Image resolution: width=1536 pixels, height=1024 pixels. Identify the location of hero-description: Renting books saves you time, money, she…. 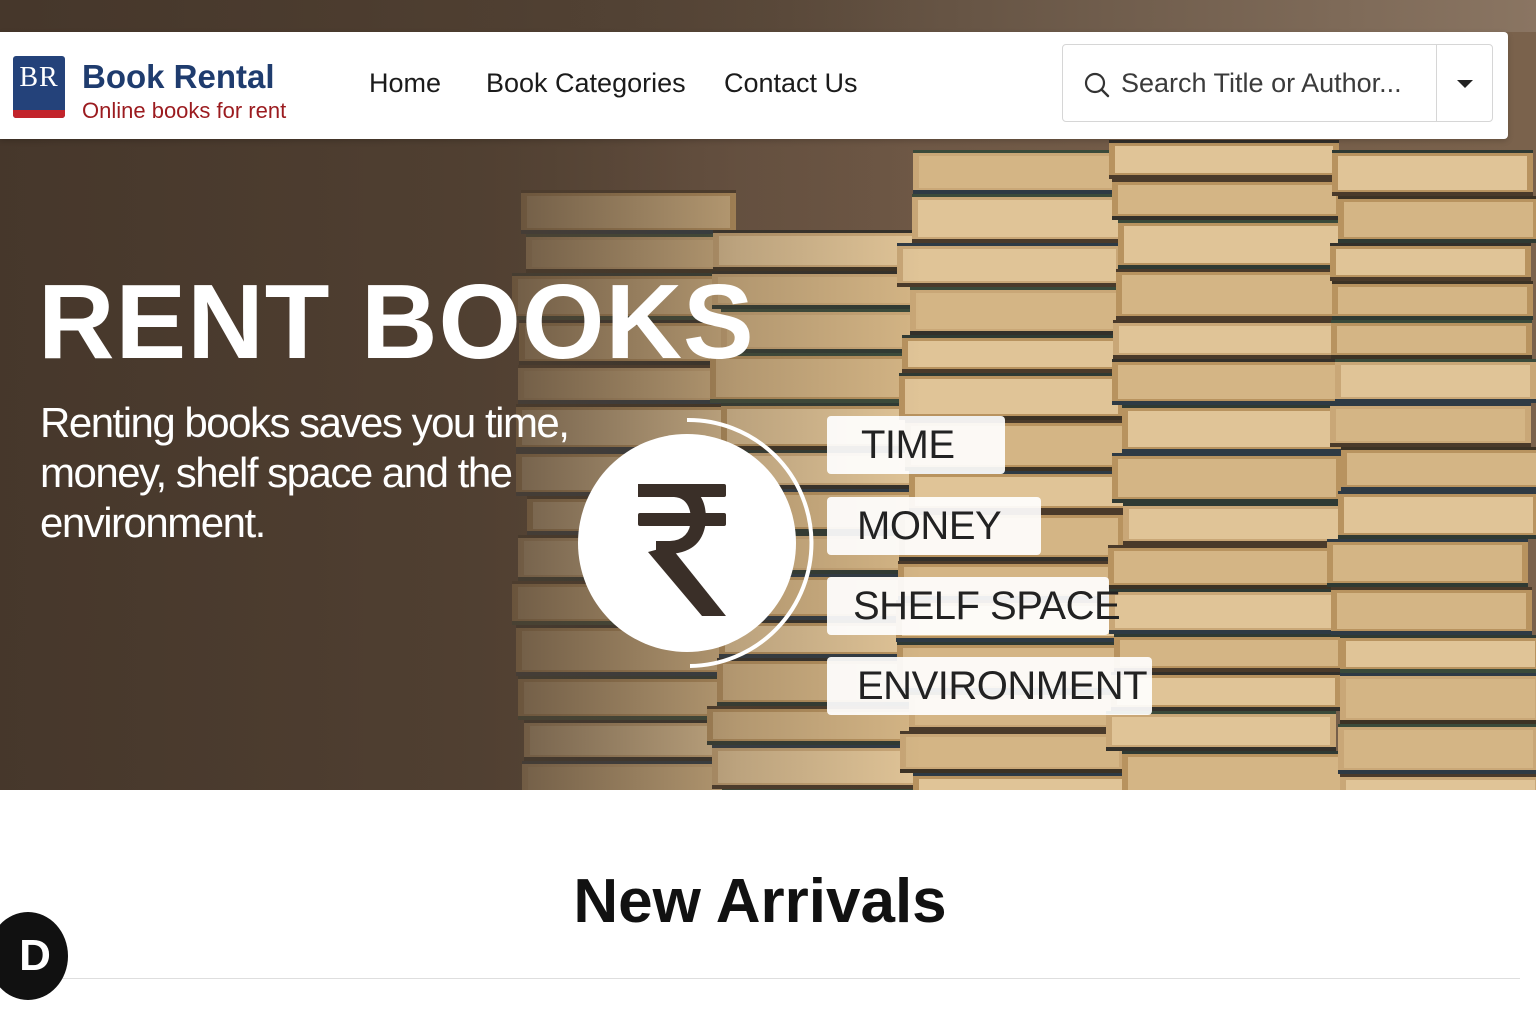
(305, 472).